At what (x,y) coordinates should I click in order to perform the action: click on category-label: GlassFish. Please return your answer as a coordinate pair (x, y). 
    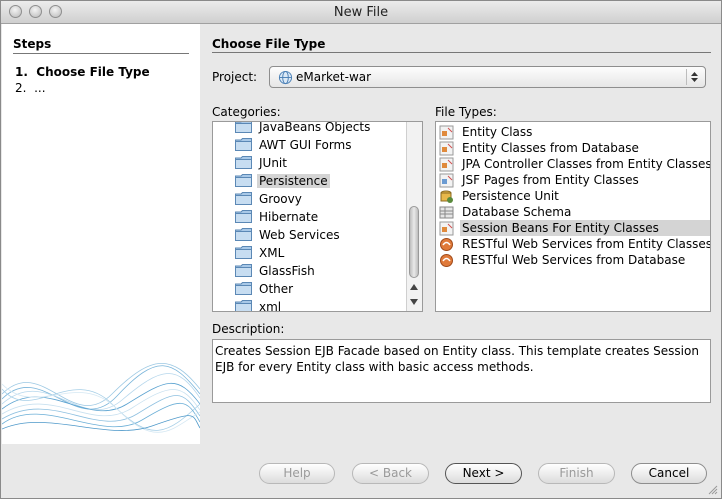
    Looking at the image, I should click on (287, 271).